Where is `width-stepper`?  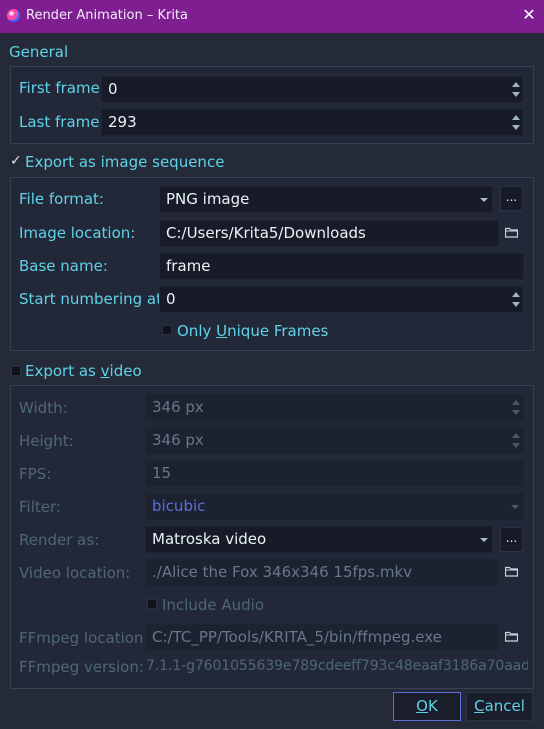 width-stepper is located at coordinates (516, 407).